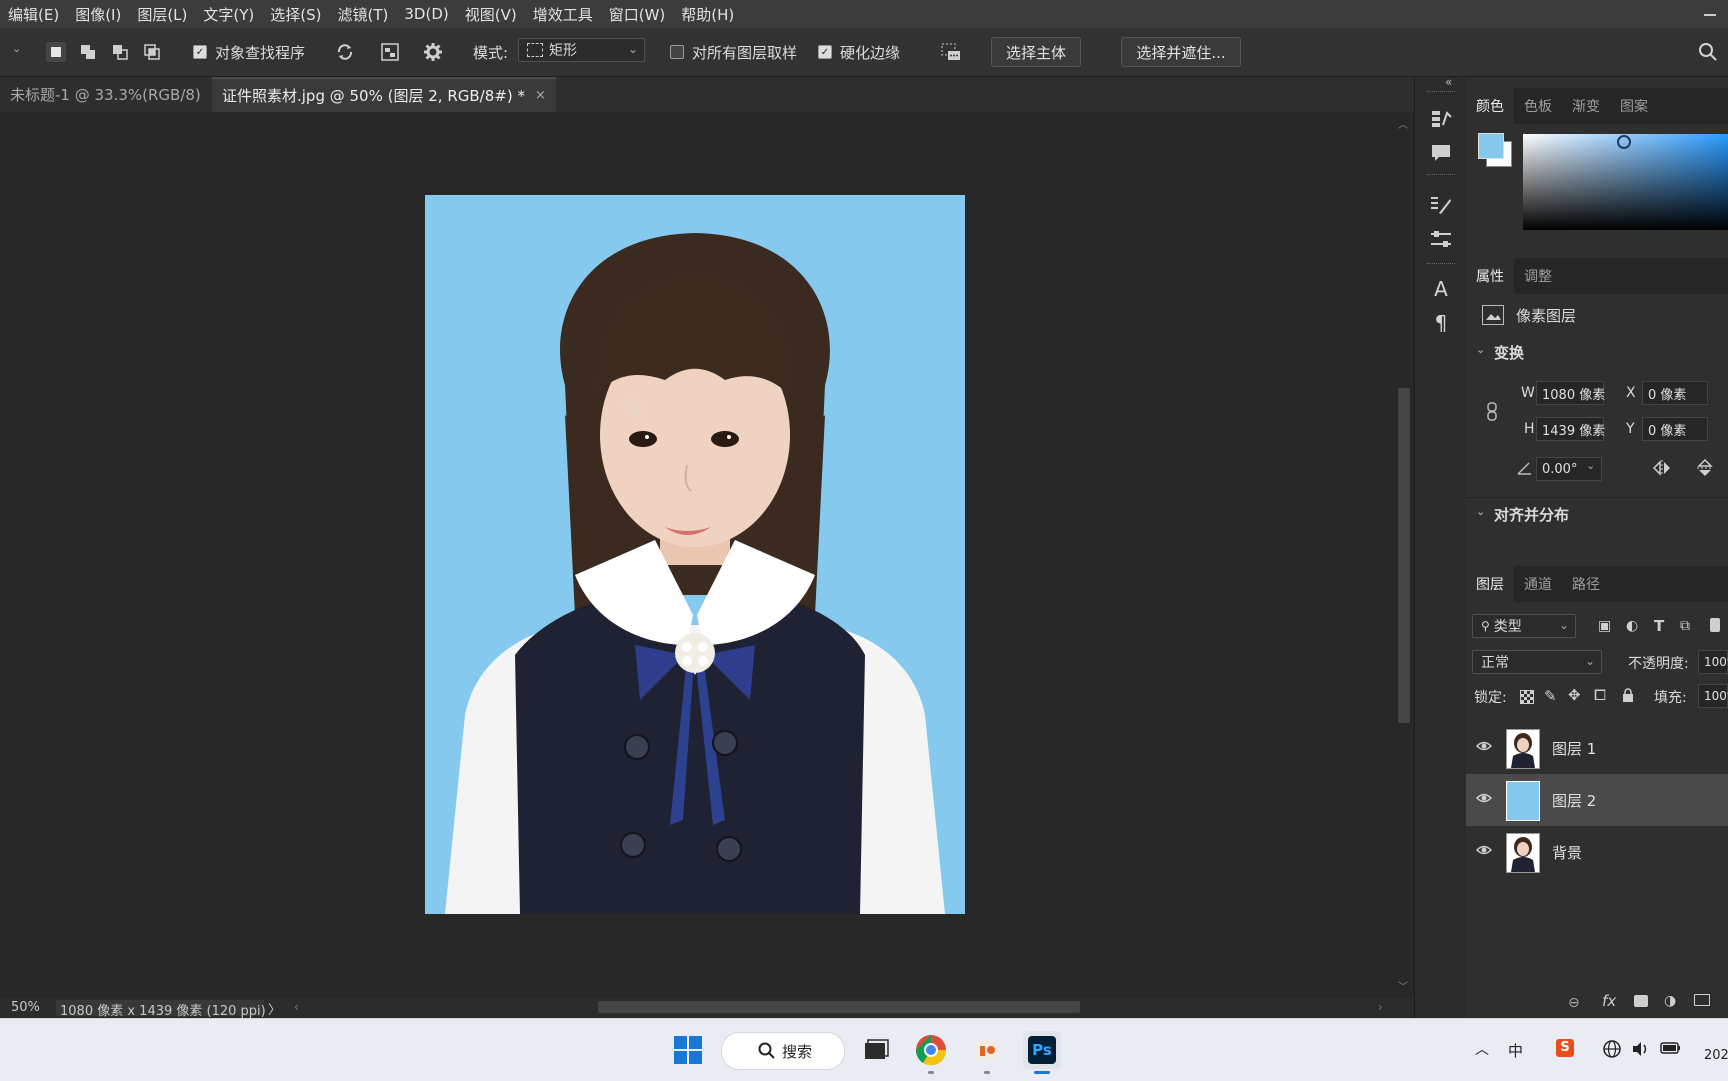  What do you see at coordinates (1042, 1050) in the screenshot?
I see `photoshop-taskbar-icon: Ps` at bounding box center [1042, 1050].